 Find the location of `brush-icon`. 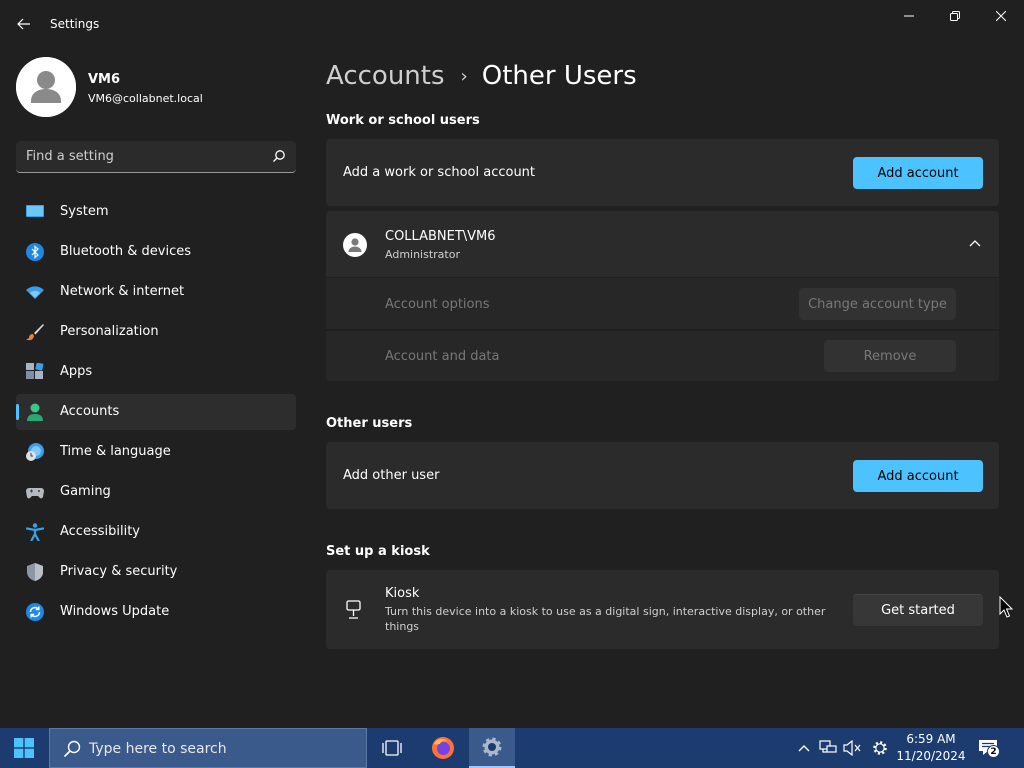

brush-icon is located at coordinates (35, 332).